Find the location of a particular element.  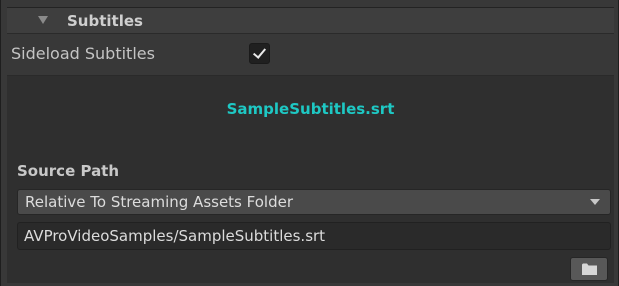

checkmark-icon is located at coordinates (259, 52).